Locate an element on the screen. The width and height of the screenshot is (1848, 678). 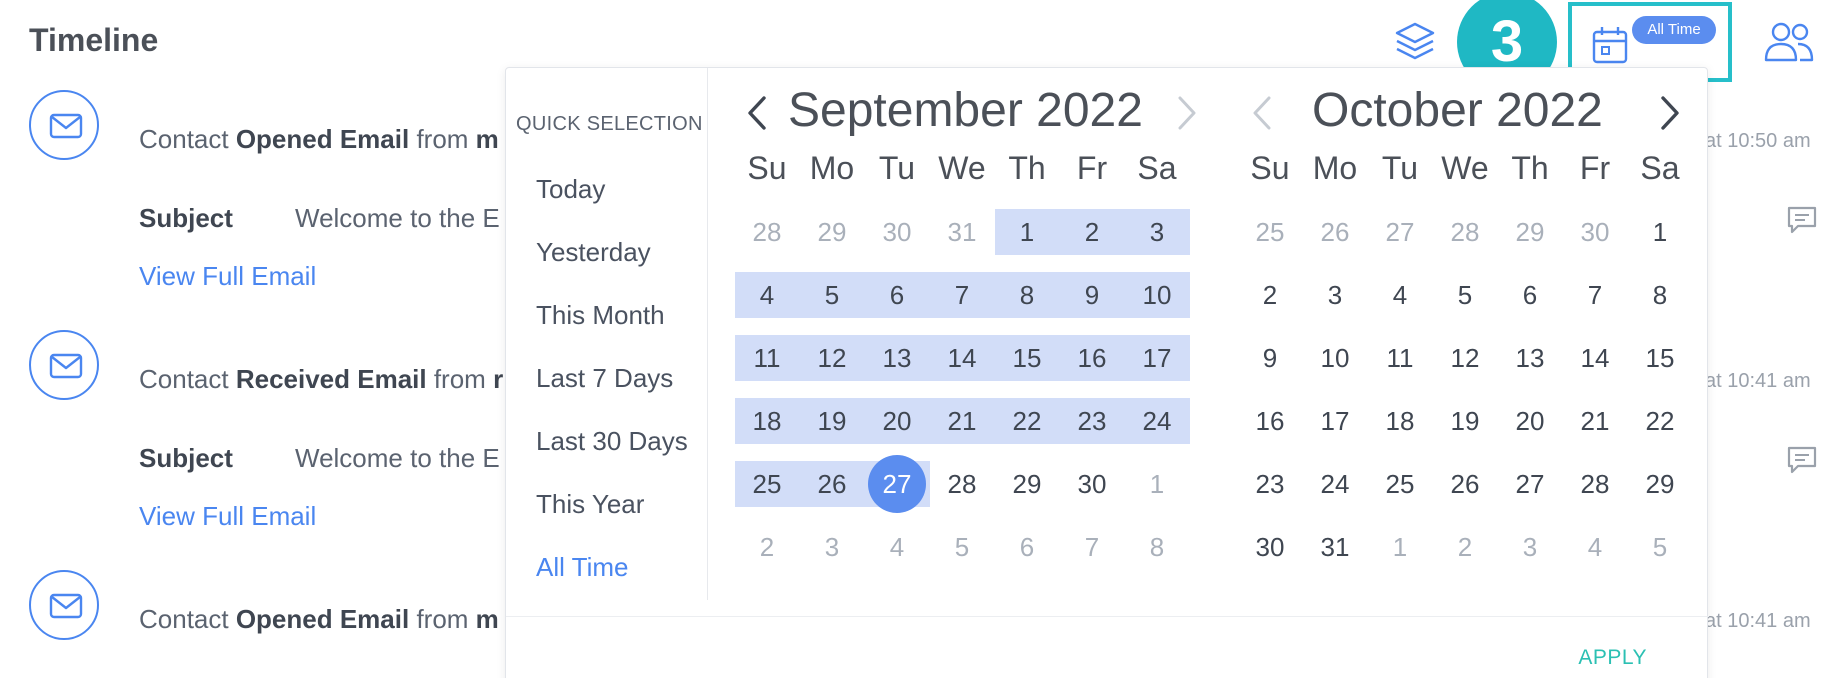
calendar-day-outside-month: 6 is located at coordinates (1027, 547).